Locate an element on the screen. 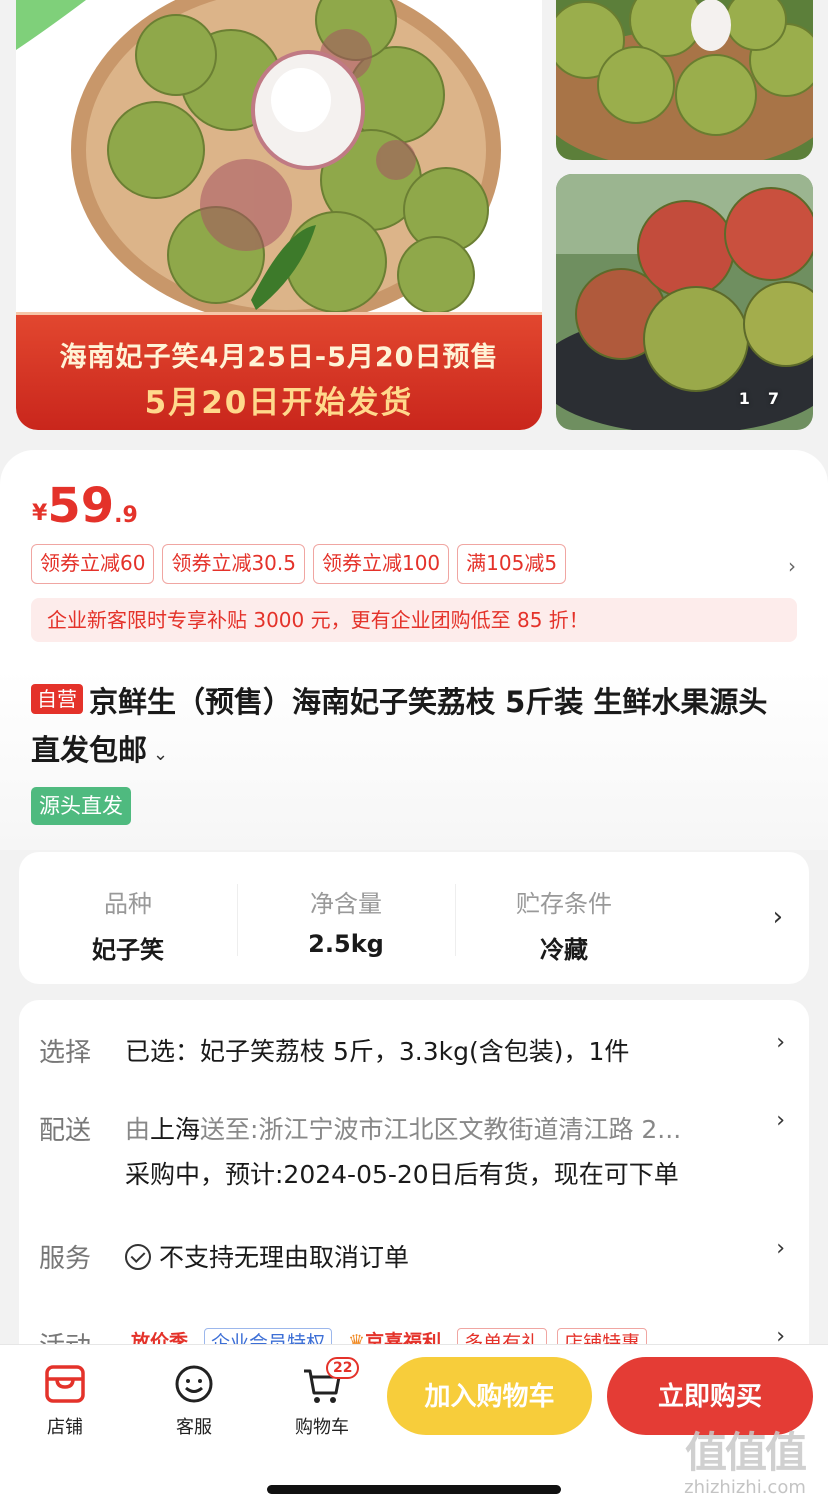 This screenshot has width=828, height=1508. attribute-variety: 品种 妃子笑 is located at coordinates (128, 918).